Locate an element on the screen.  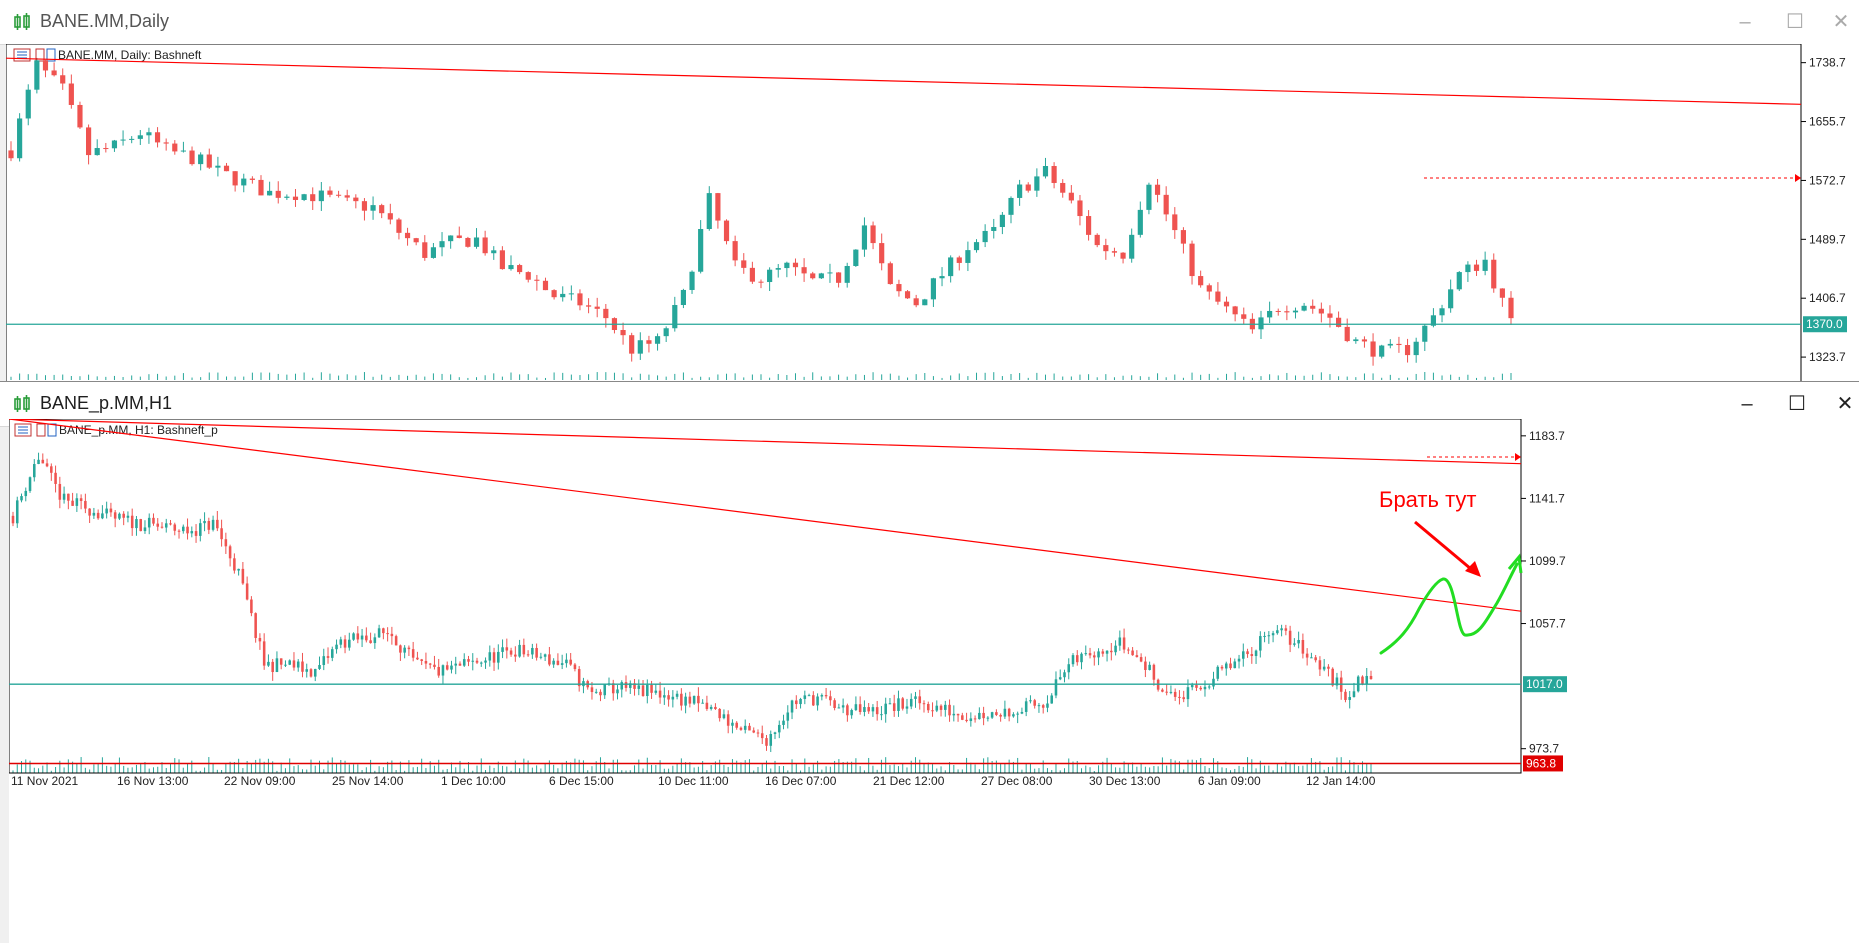
annotation-text: Брать тут is located at coordinates (1427, 499).